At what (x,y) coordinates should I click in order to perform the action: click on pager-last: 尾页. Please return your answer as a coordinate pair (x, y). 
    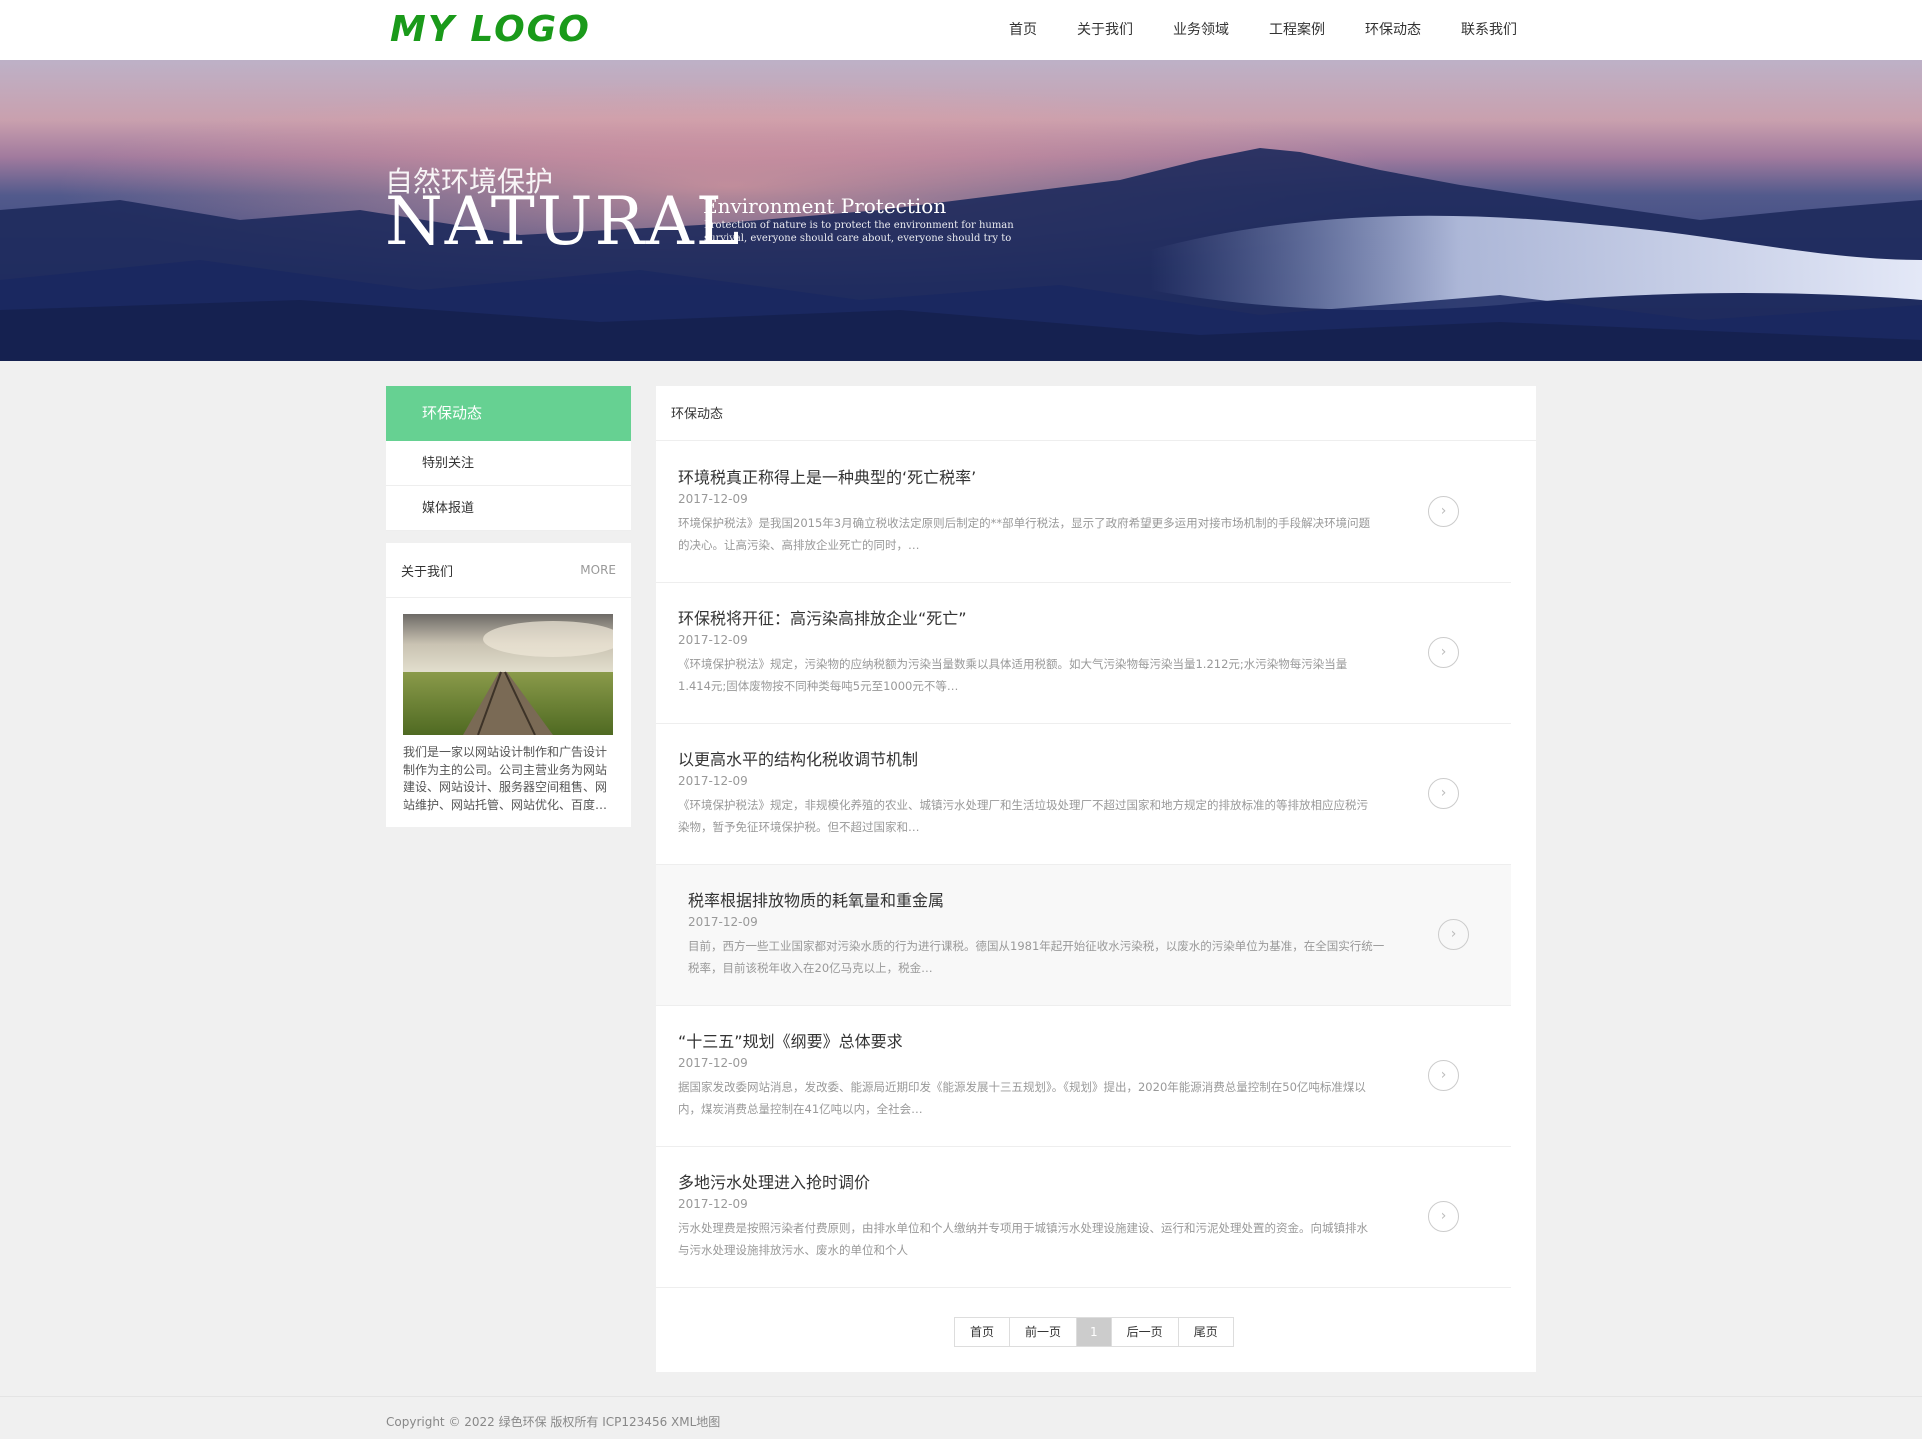
    Looking at the image, I should click on (1205, 1332).